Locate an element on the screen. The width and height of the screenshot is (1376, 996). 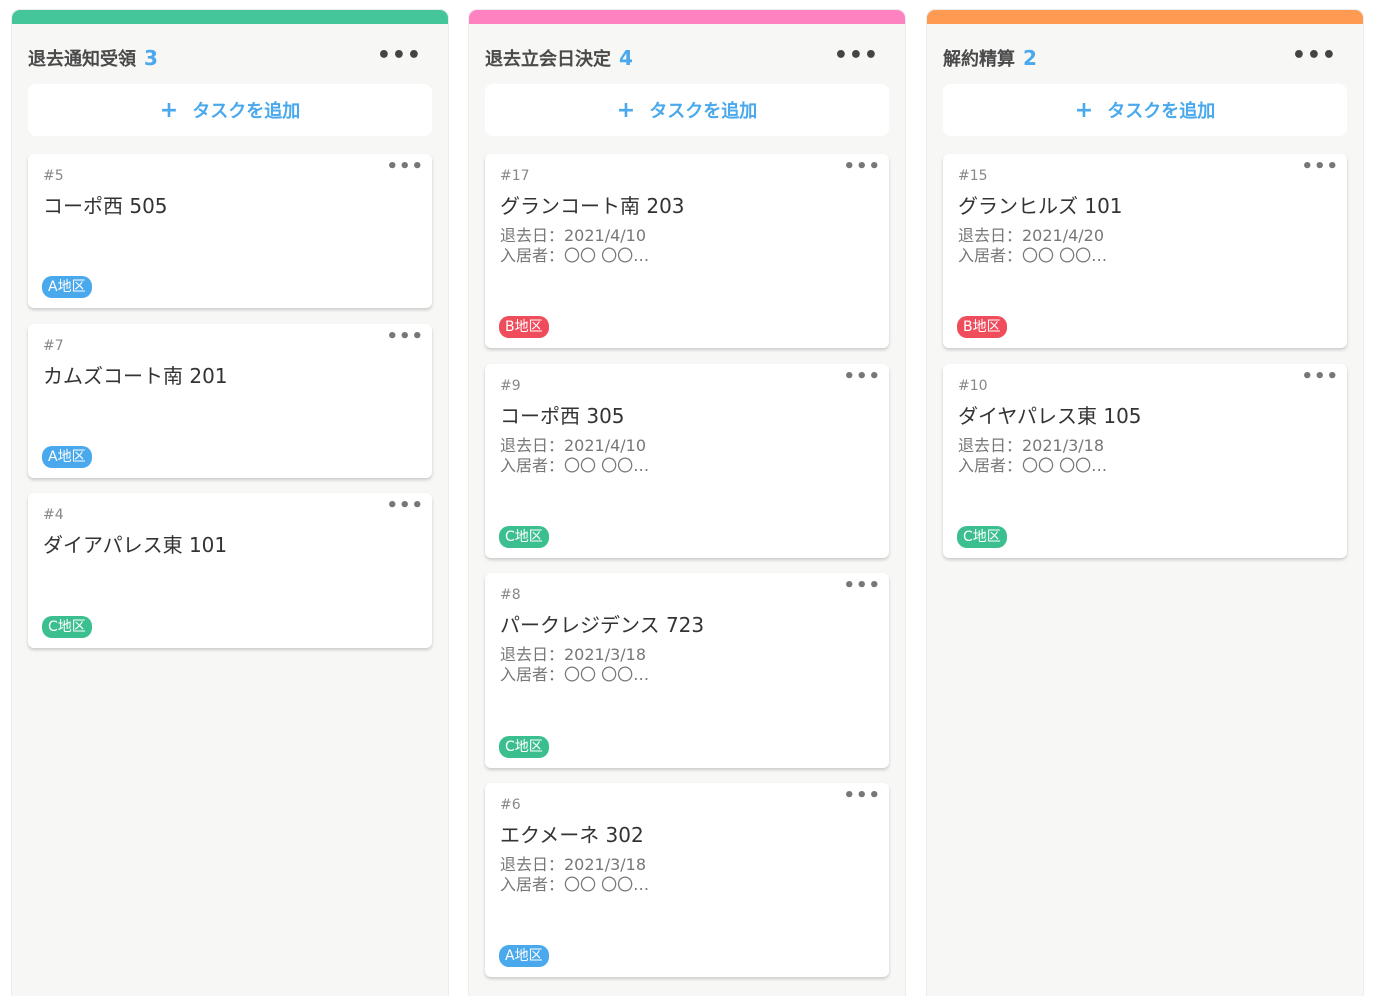
task-card: #4 ••• ダイアパレス東 101 C地区 is located at coordinates (230, 570).